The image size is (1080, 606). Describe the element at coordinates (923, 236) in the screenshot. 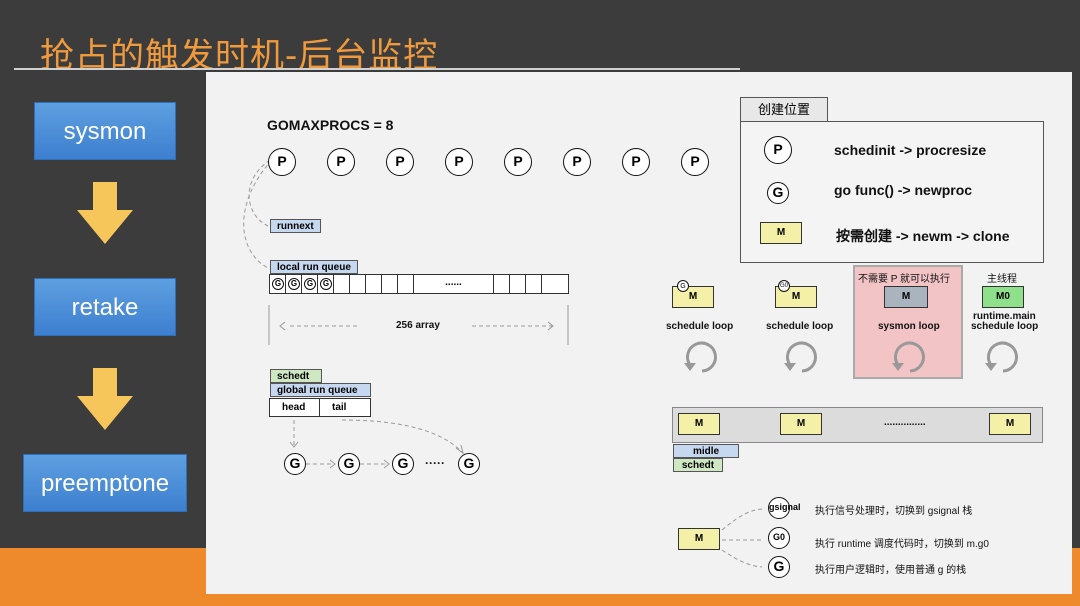

I see `legend-text-m: 按需创建 -> newm -> clone` at that location.